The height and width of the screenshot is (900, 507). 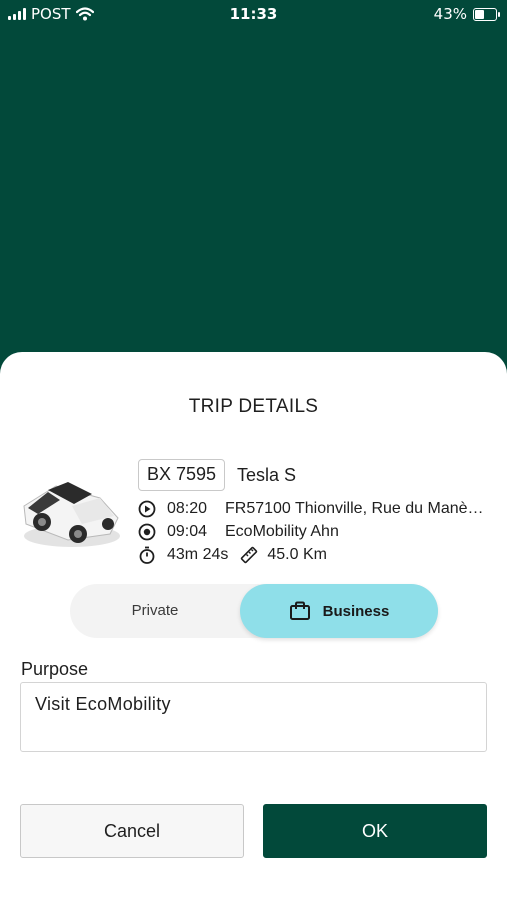 What do you see at coordinates (267, 475) in the screenshot?
I see `vehicle-model: Tesla S` at bounding box center [267, 475].